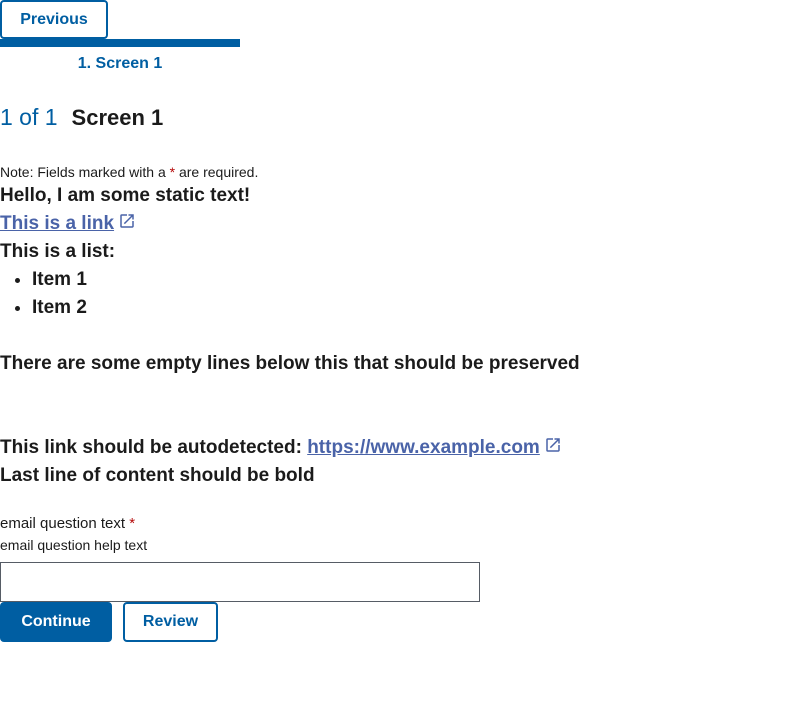 This screenshot has height=720, width=801. I want to click on email-question-text: email question text, so click(63, 523).